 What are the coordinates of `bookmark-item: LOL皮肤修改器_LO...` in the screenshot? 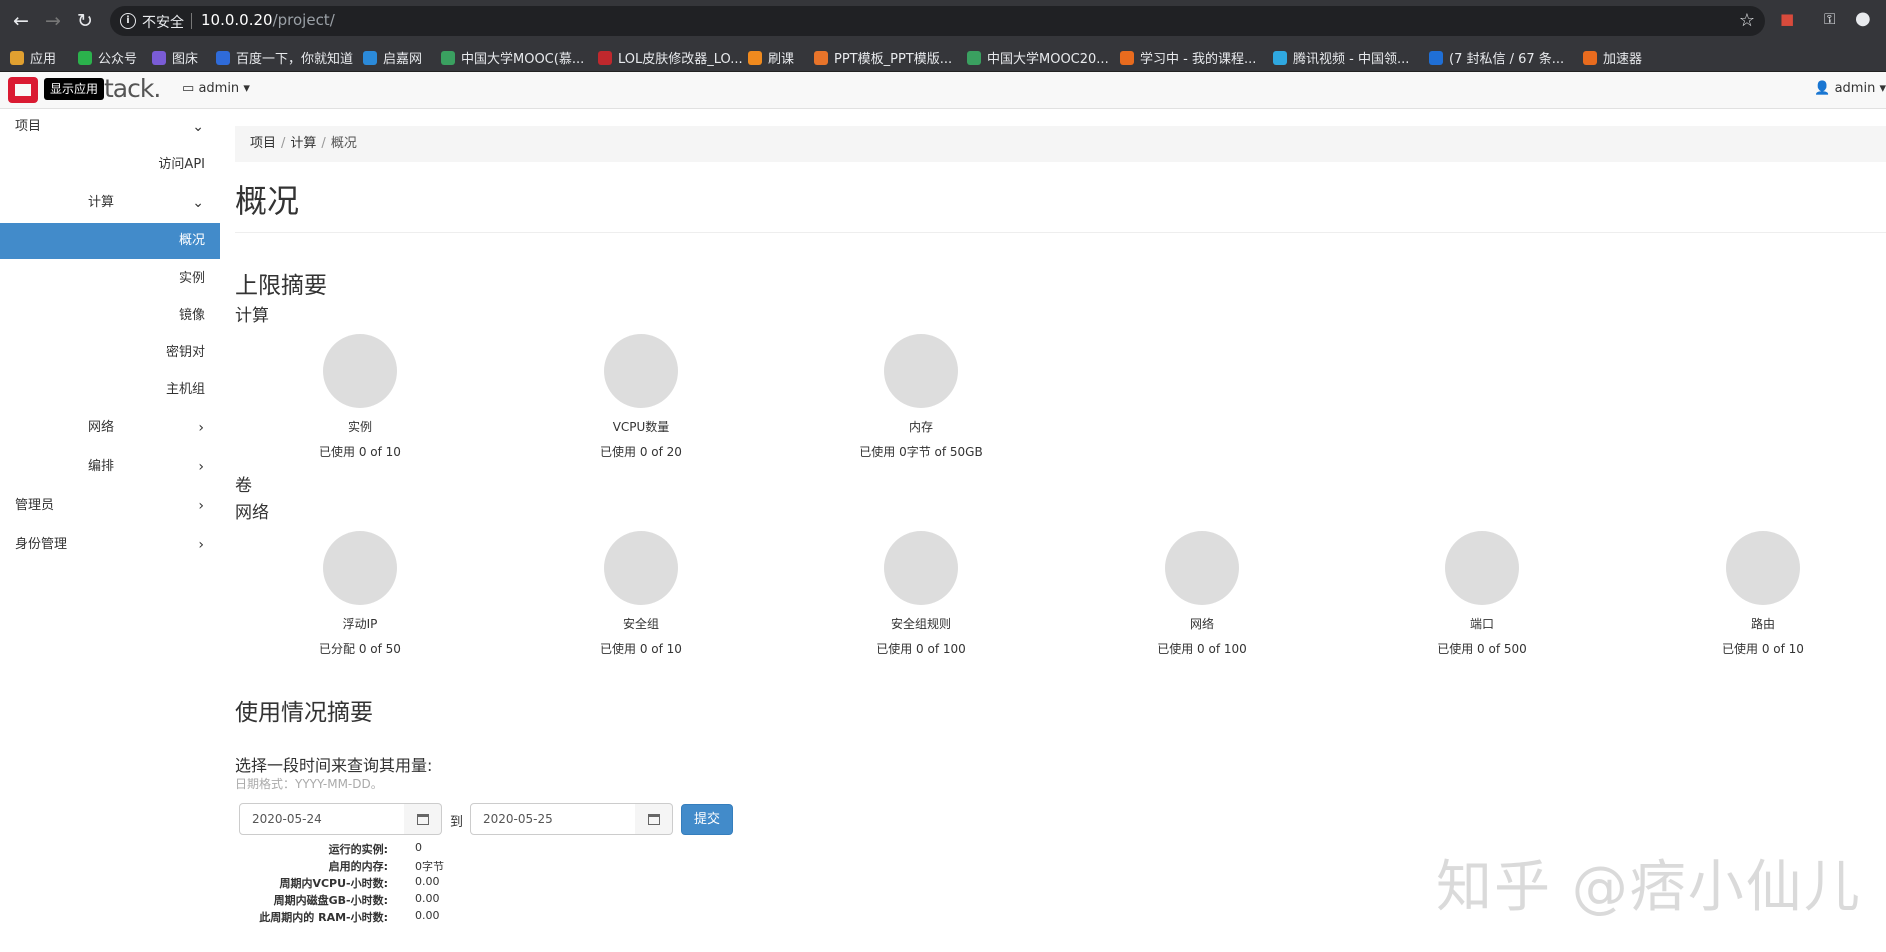 It's located at (670, 57).